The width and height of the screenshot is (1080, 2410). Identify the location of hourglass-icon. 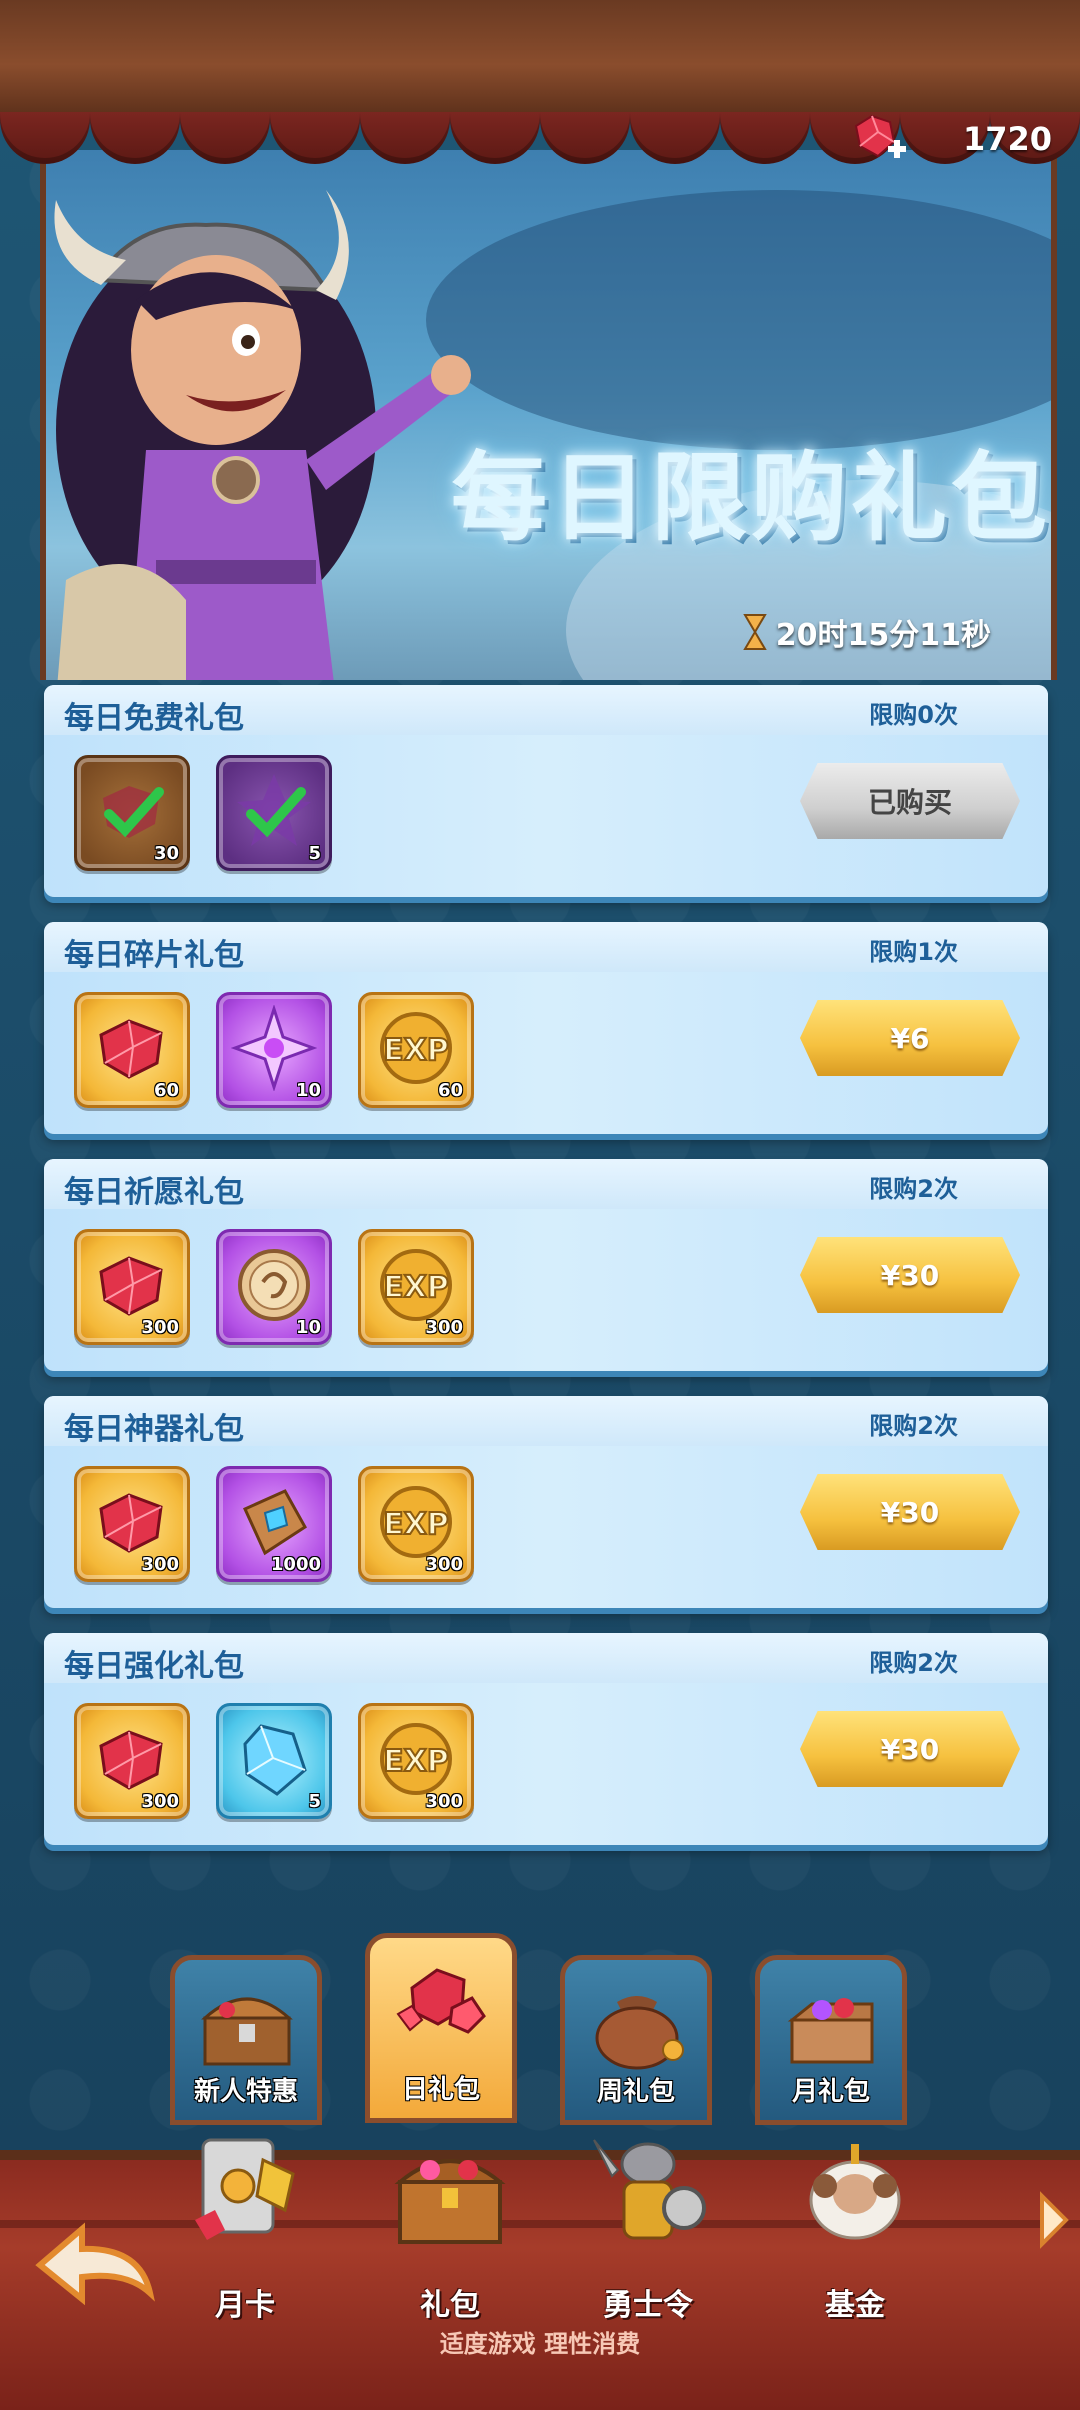
(755, 632).